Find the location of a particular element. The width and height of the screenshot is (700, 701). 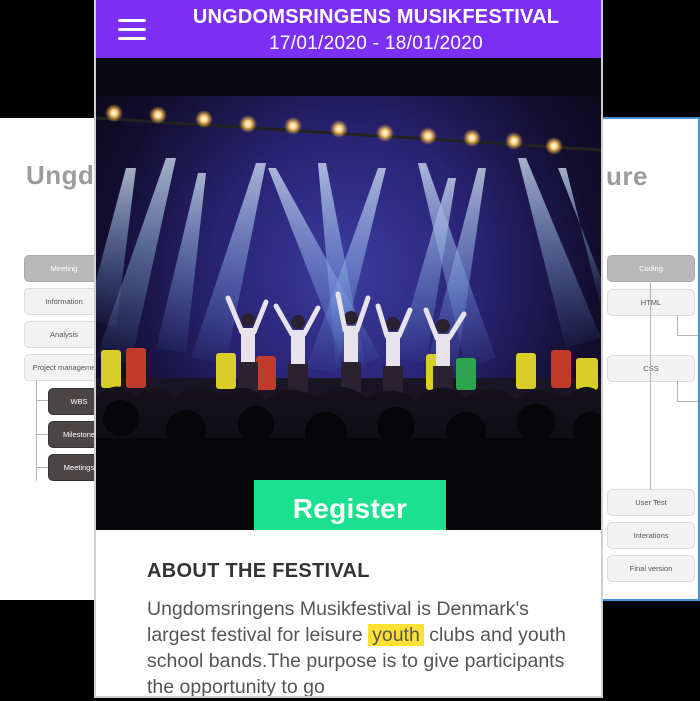

node-css: CSS is located at coordinates (651, 368).